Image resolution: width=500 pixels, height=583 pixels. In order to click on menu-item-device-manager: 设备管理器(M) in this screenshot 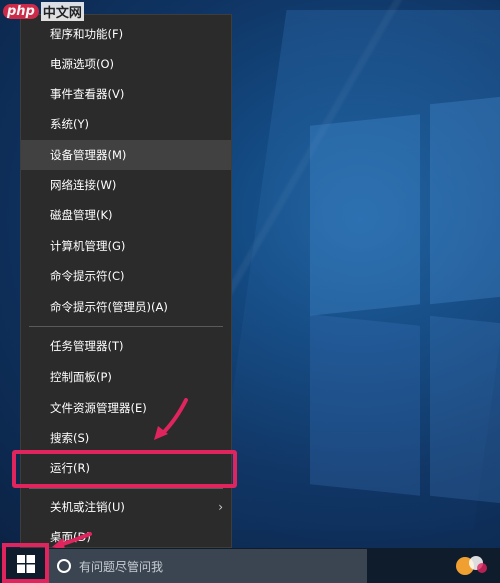, I will do `click(126, 155)`.